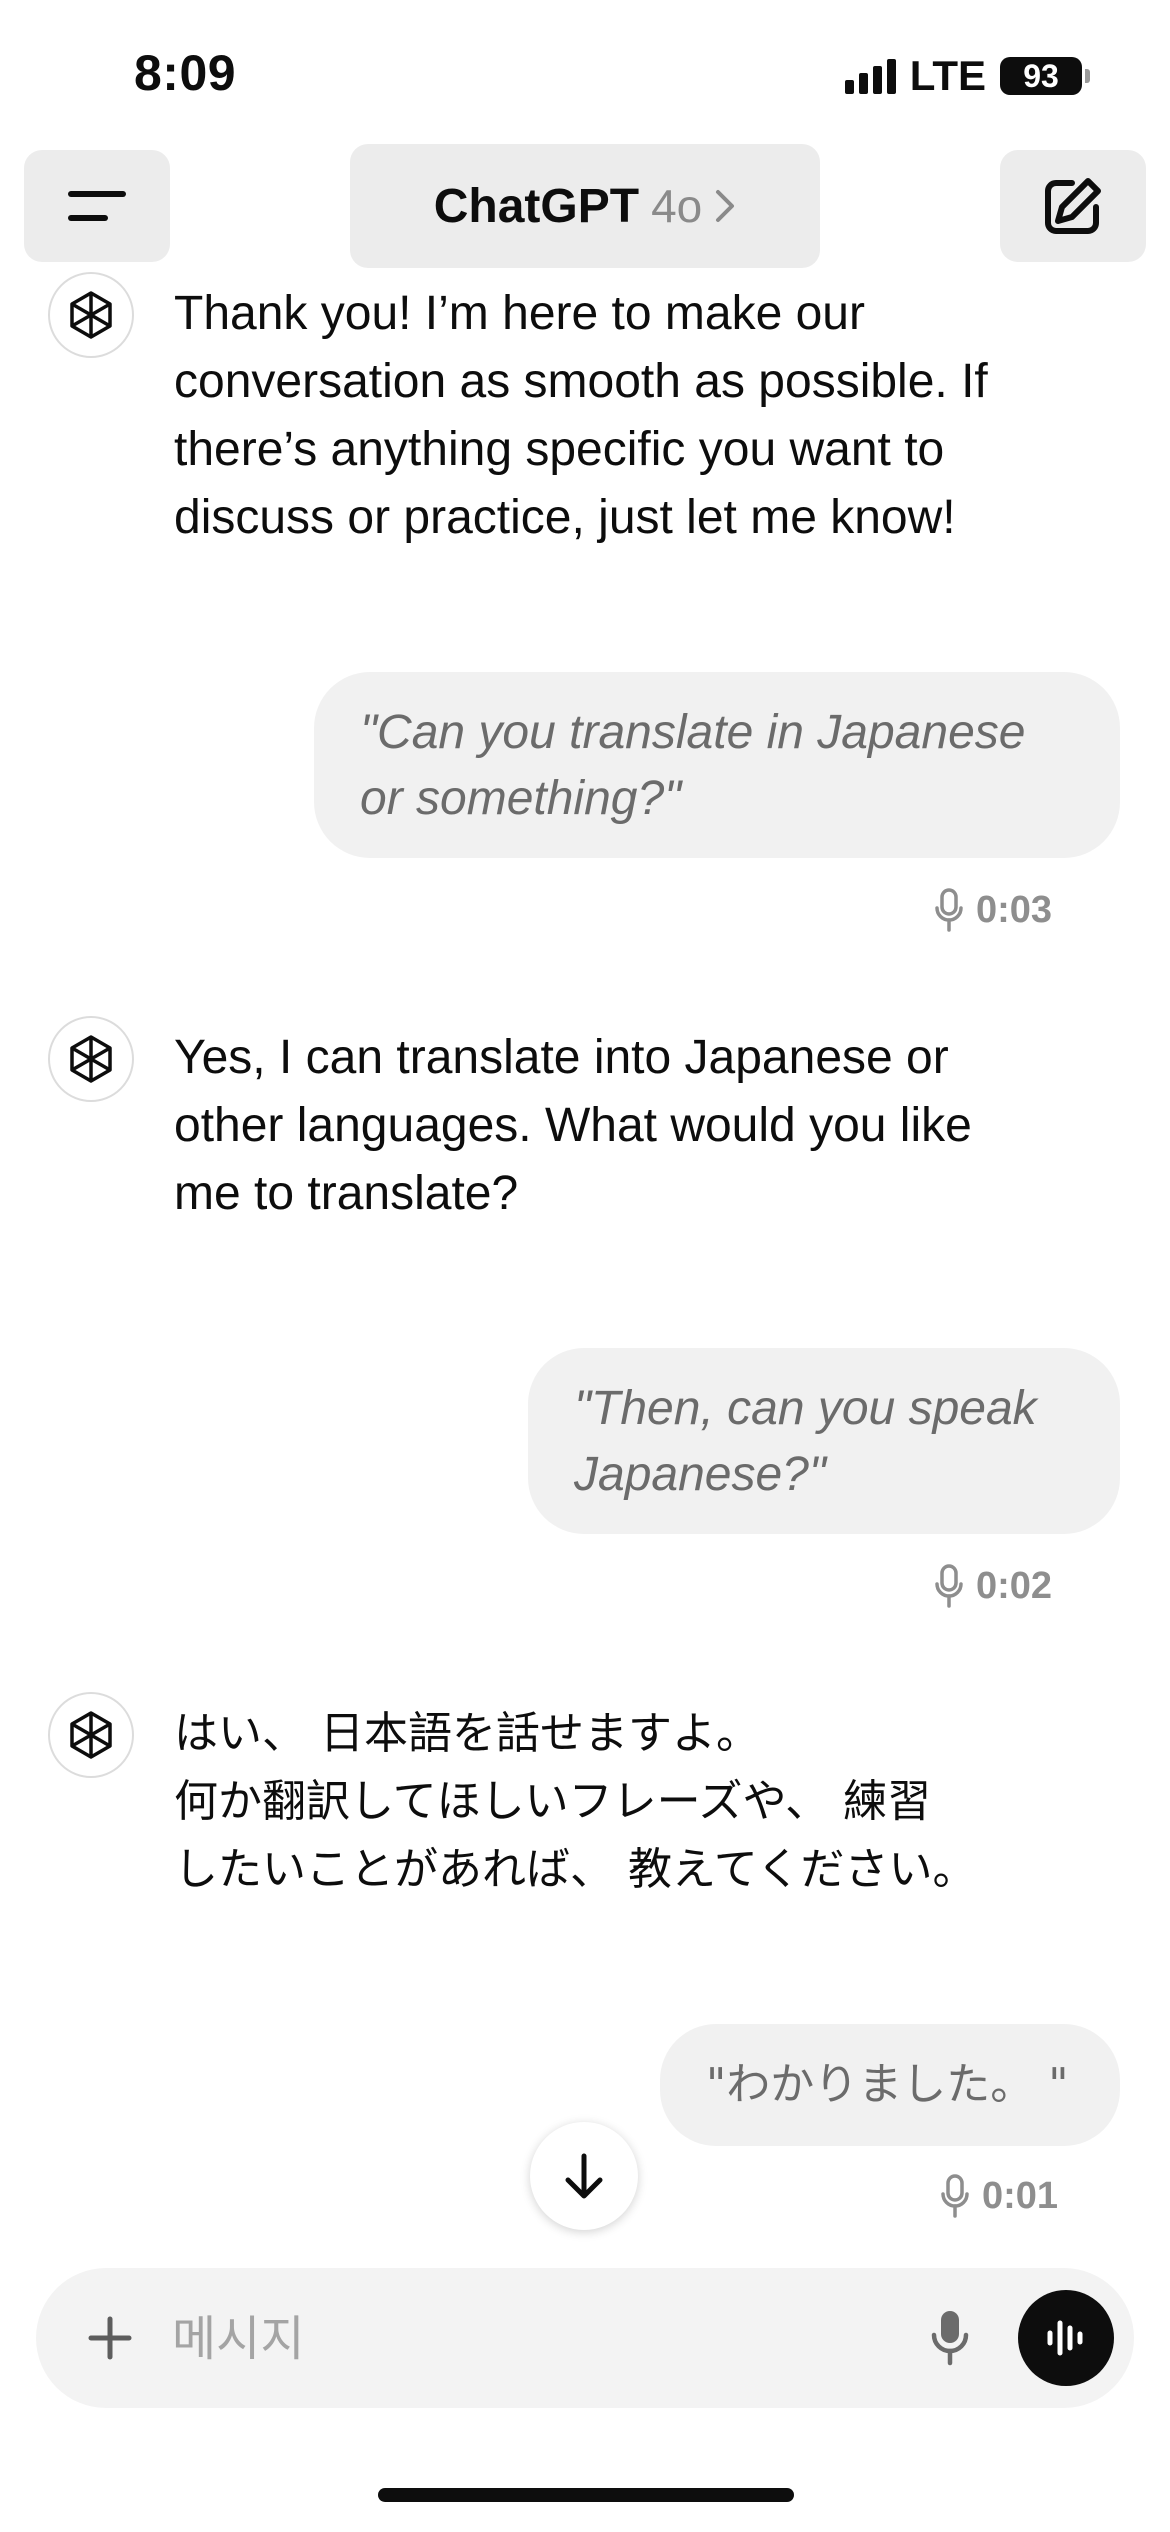 Image resolution: width=1170 pixels, height=2532 pixels. I want to click on voice-message-duration: 0:03, so click(993, 910).